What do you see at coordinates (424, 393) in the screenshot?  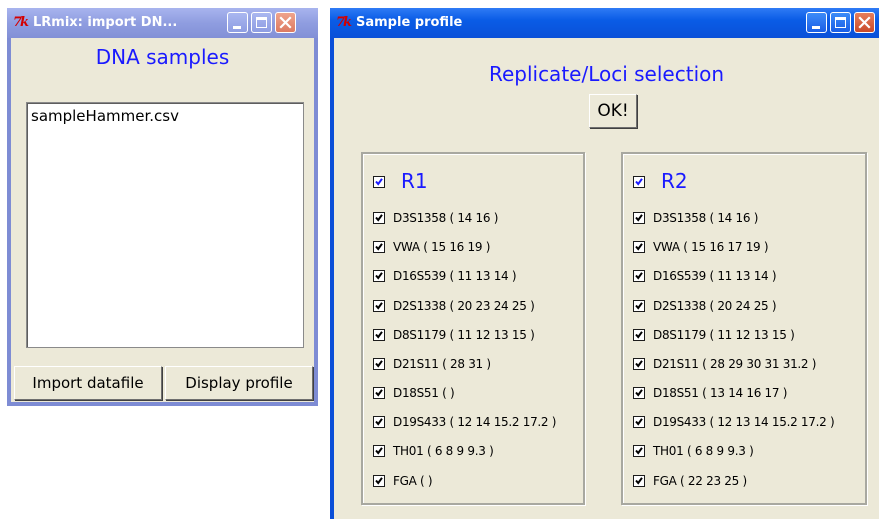 I see `locus-label: D18S51 ( )` at bounding box center [424, 393].